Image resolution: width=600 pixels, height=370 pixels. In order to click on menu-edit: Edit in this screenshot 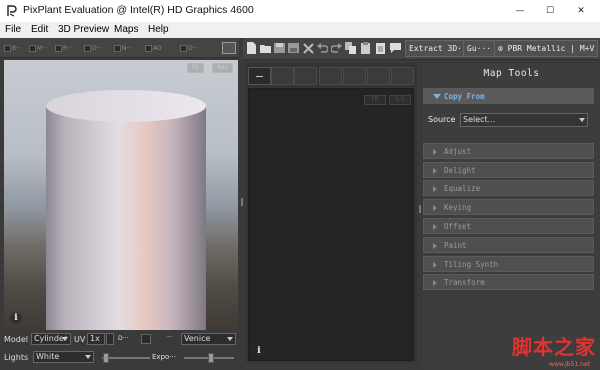, I will do `click(39, 29)`.